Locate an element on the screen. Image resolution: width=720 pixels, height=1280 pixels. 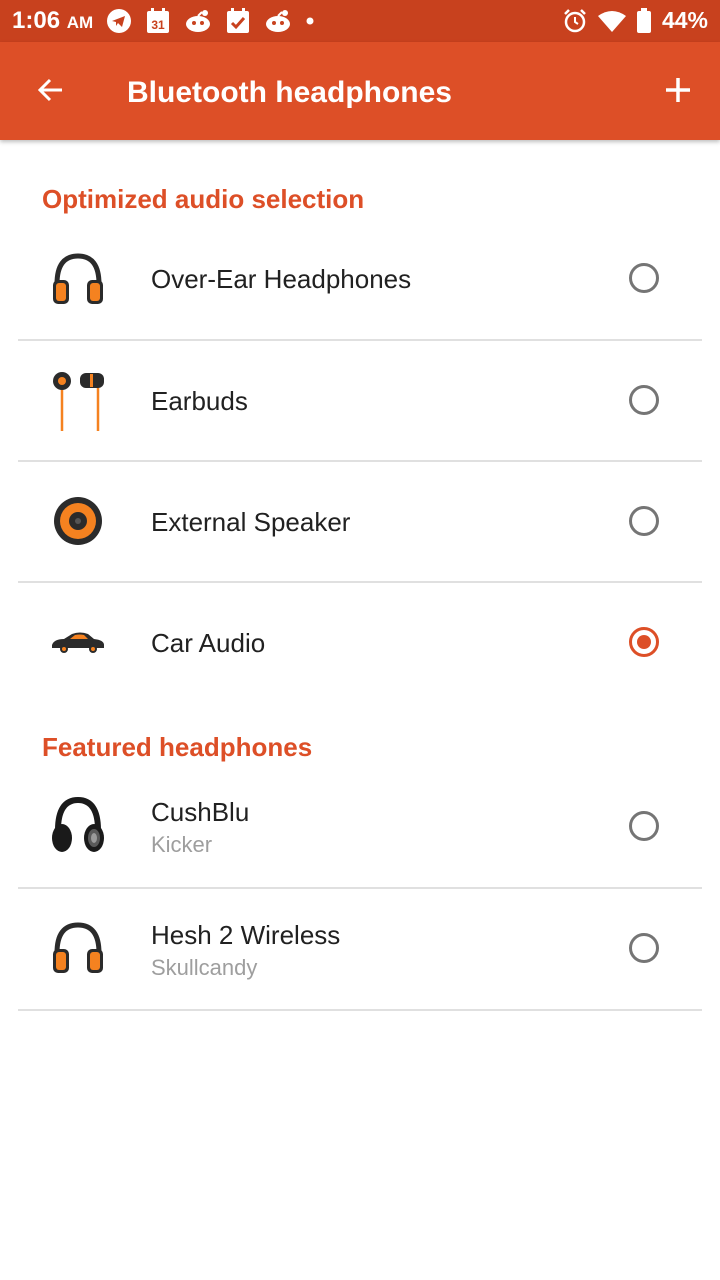
svg-text: 31 is located at coordinates (158, 25).